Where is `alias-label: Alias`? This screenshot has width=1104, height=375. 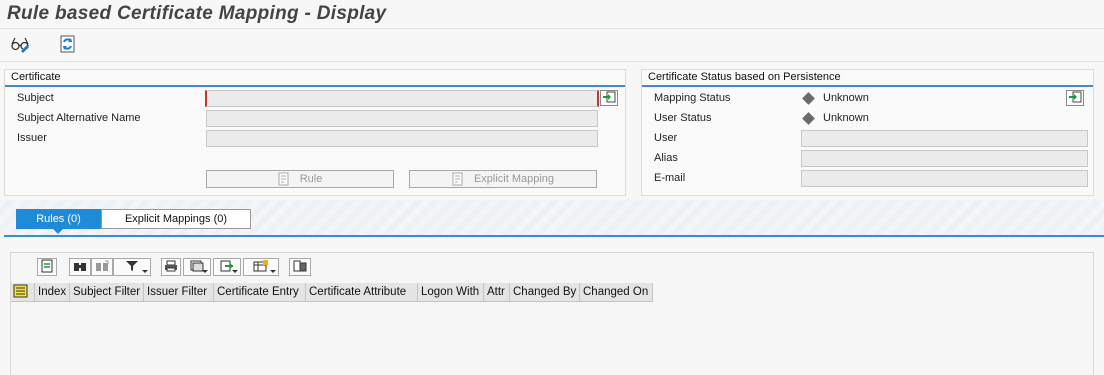
alias-label: Alias is located at coordinates (666, 158).